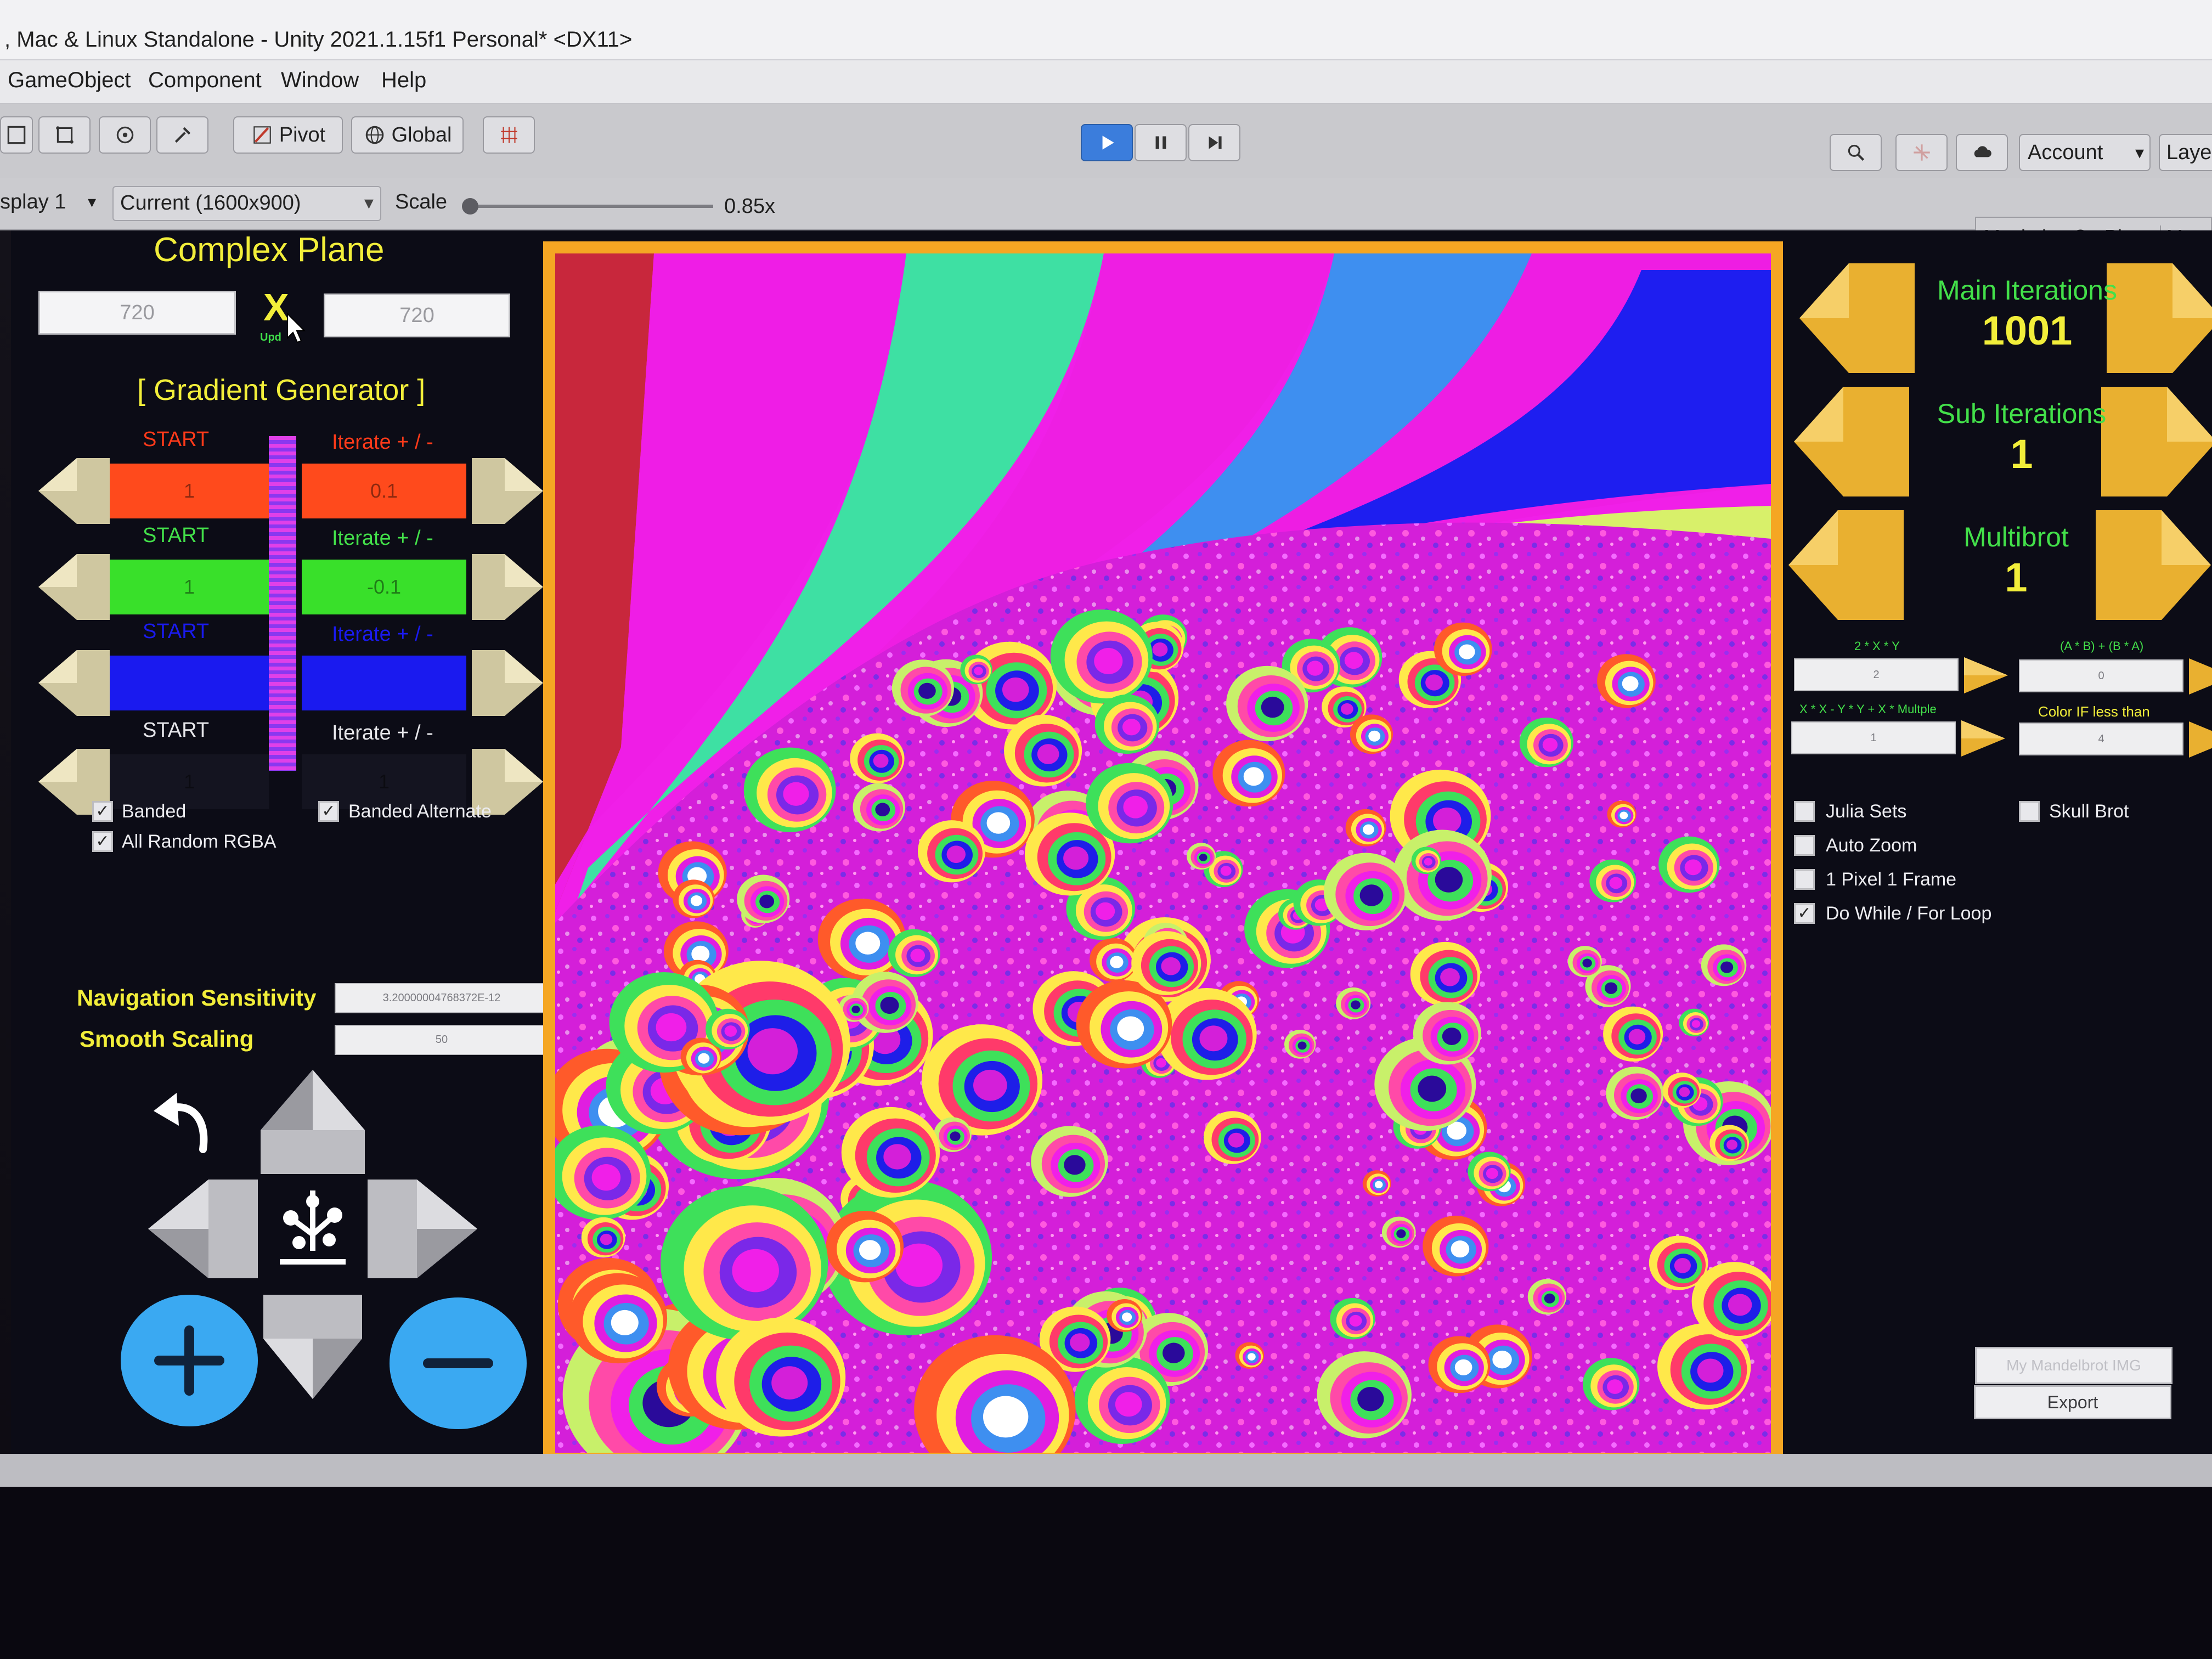 The width and height of the screenshot is (2212, 1659). What do you see at coordinates (509, 135) in the screenshot?
I see `snap-button` at bounding box center [509, 135].